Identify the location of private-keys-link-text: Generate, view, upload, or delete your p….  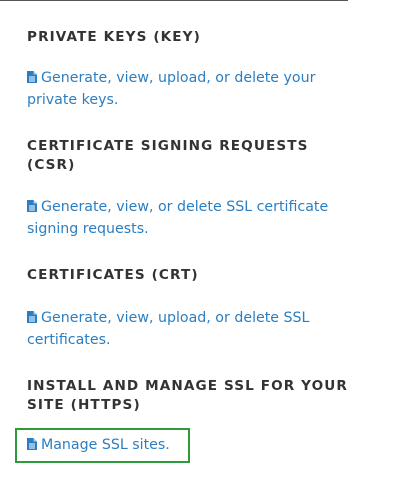
(171, 89).